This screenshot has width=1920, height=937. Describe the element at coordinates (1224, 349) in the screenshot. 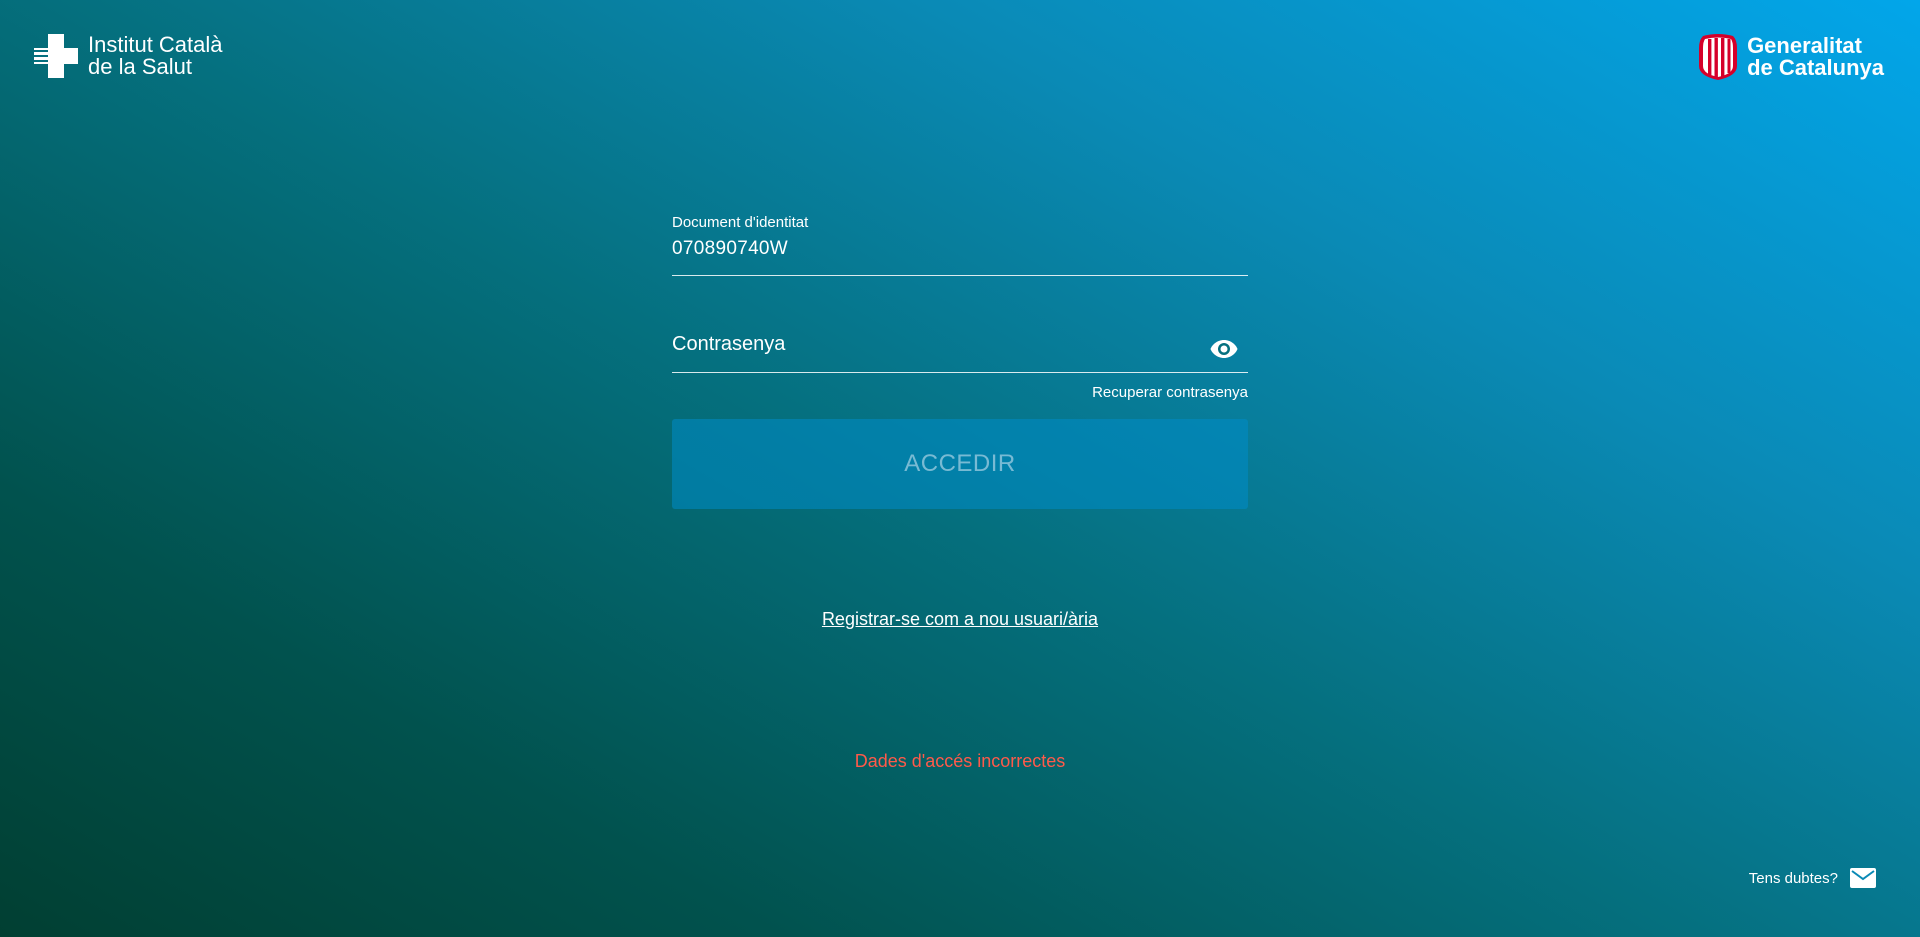

I see `eye-icon` at that location.